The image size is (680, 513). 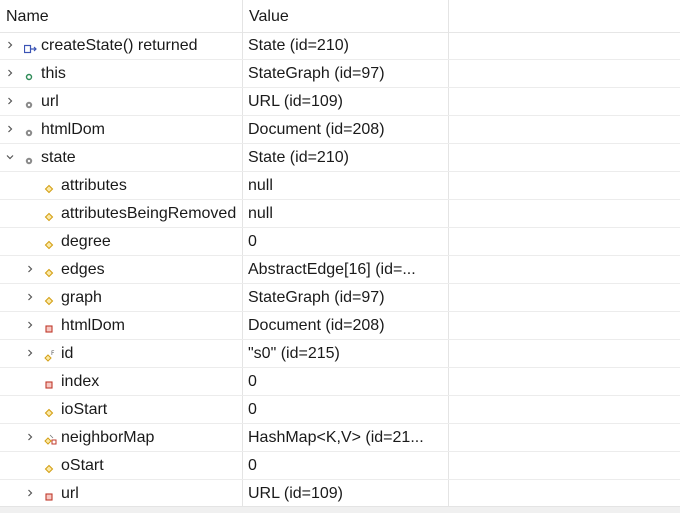 What do you see at coordinates (294, 353) in the screenshot?
I see `variable-value: "s0" (id=215)` at bounding box center [294, 353].